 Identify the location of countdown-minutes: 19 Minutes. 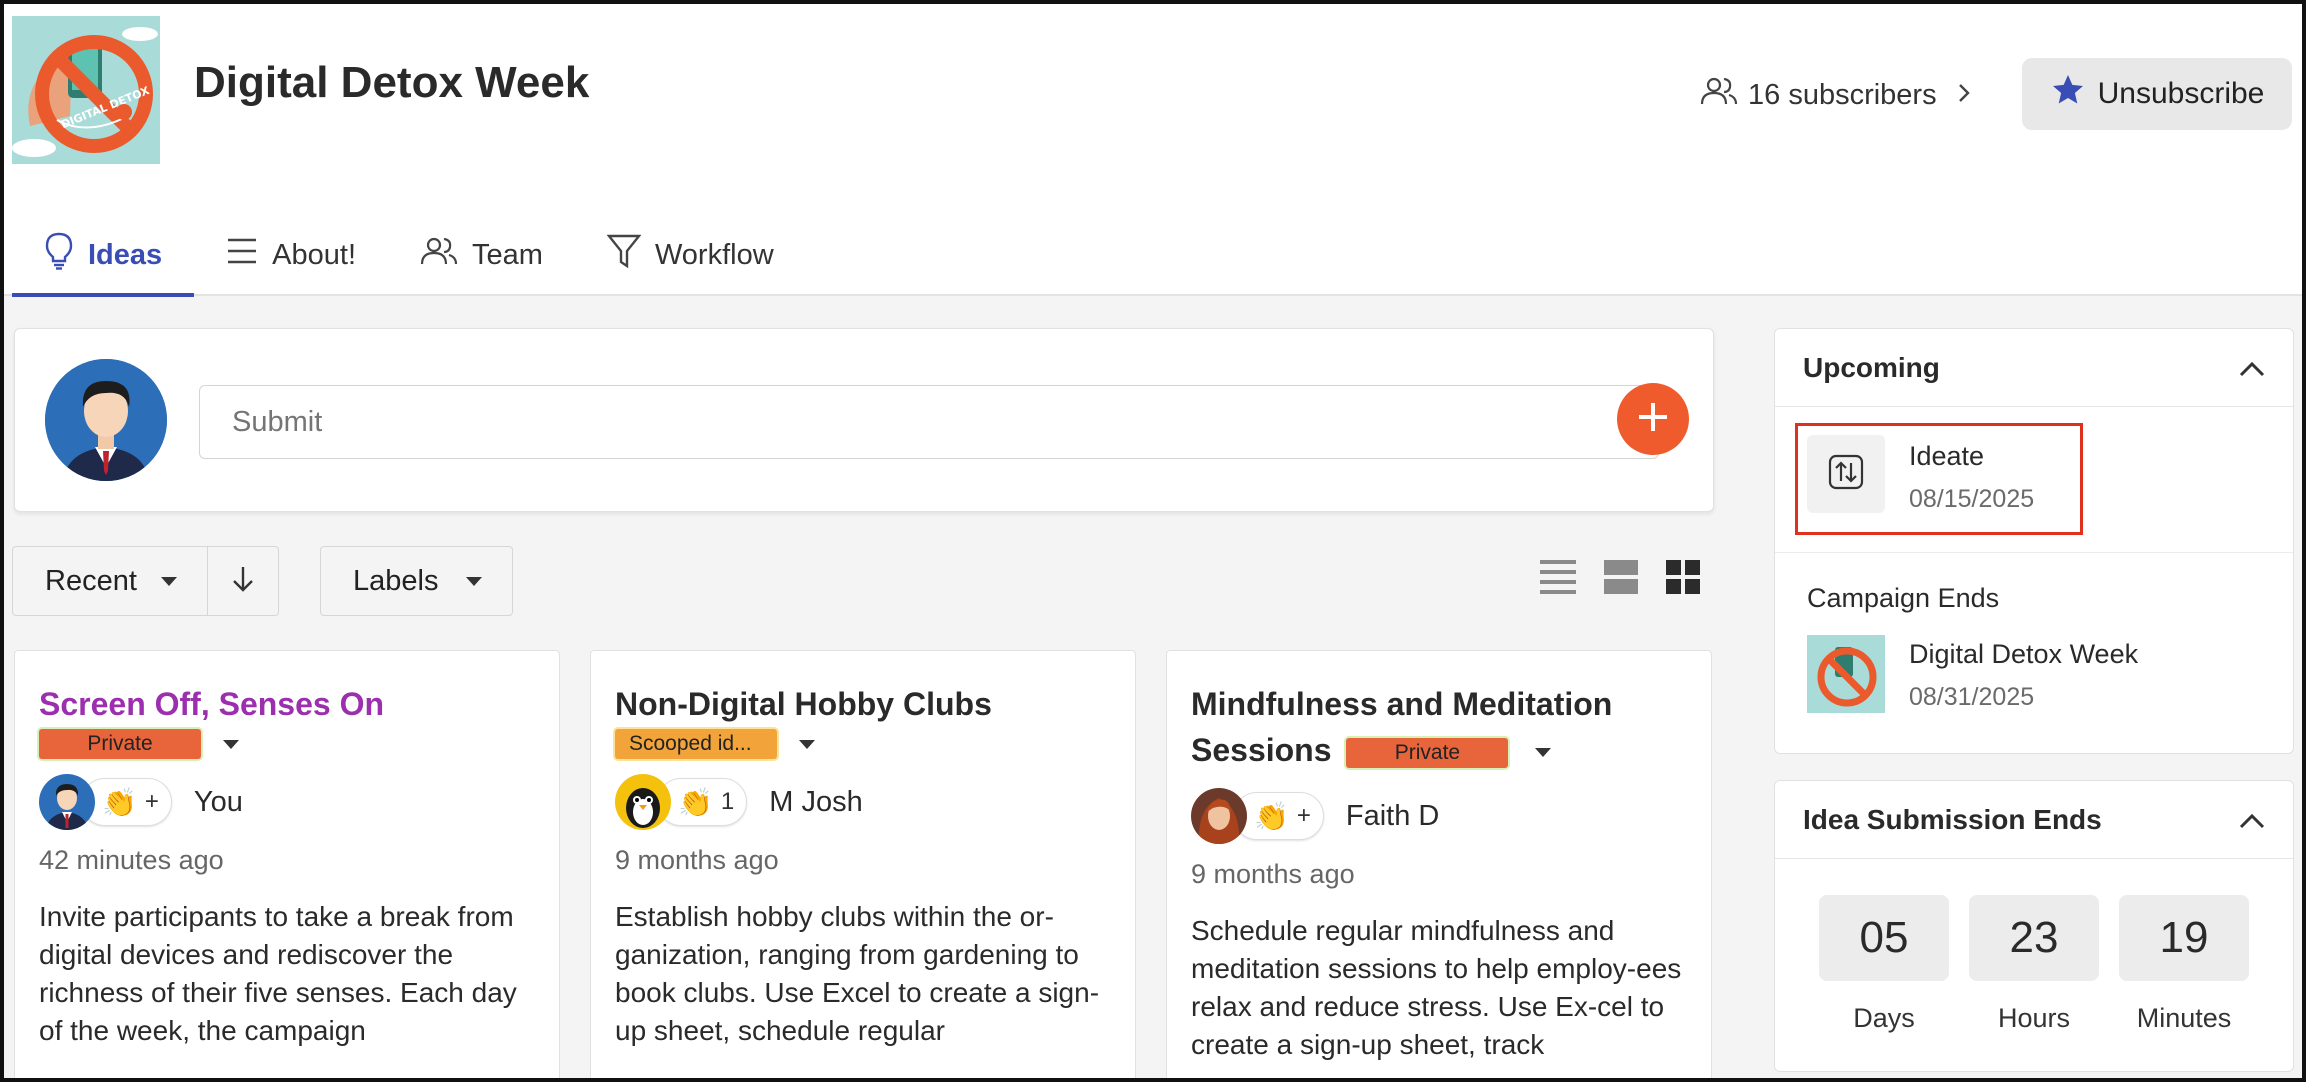
(2184, 964).